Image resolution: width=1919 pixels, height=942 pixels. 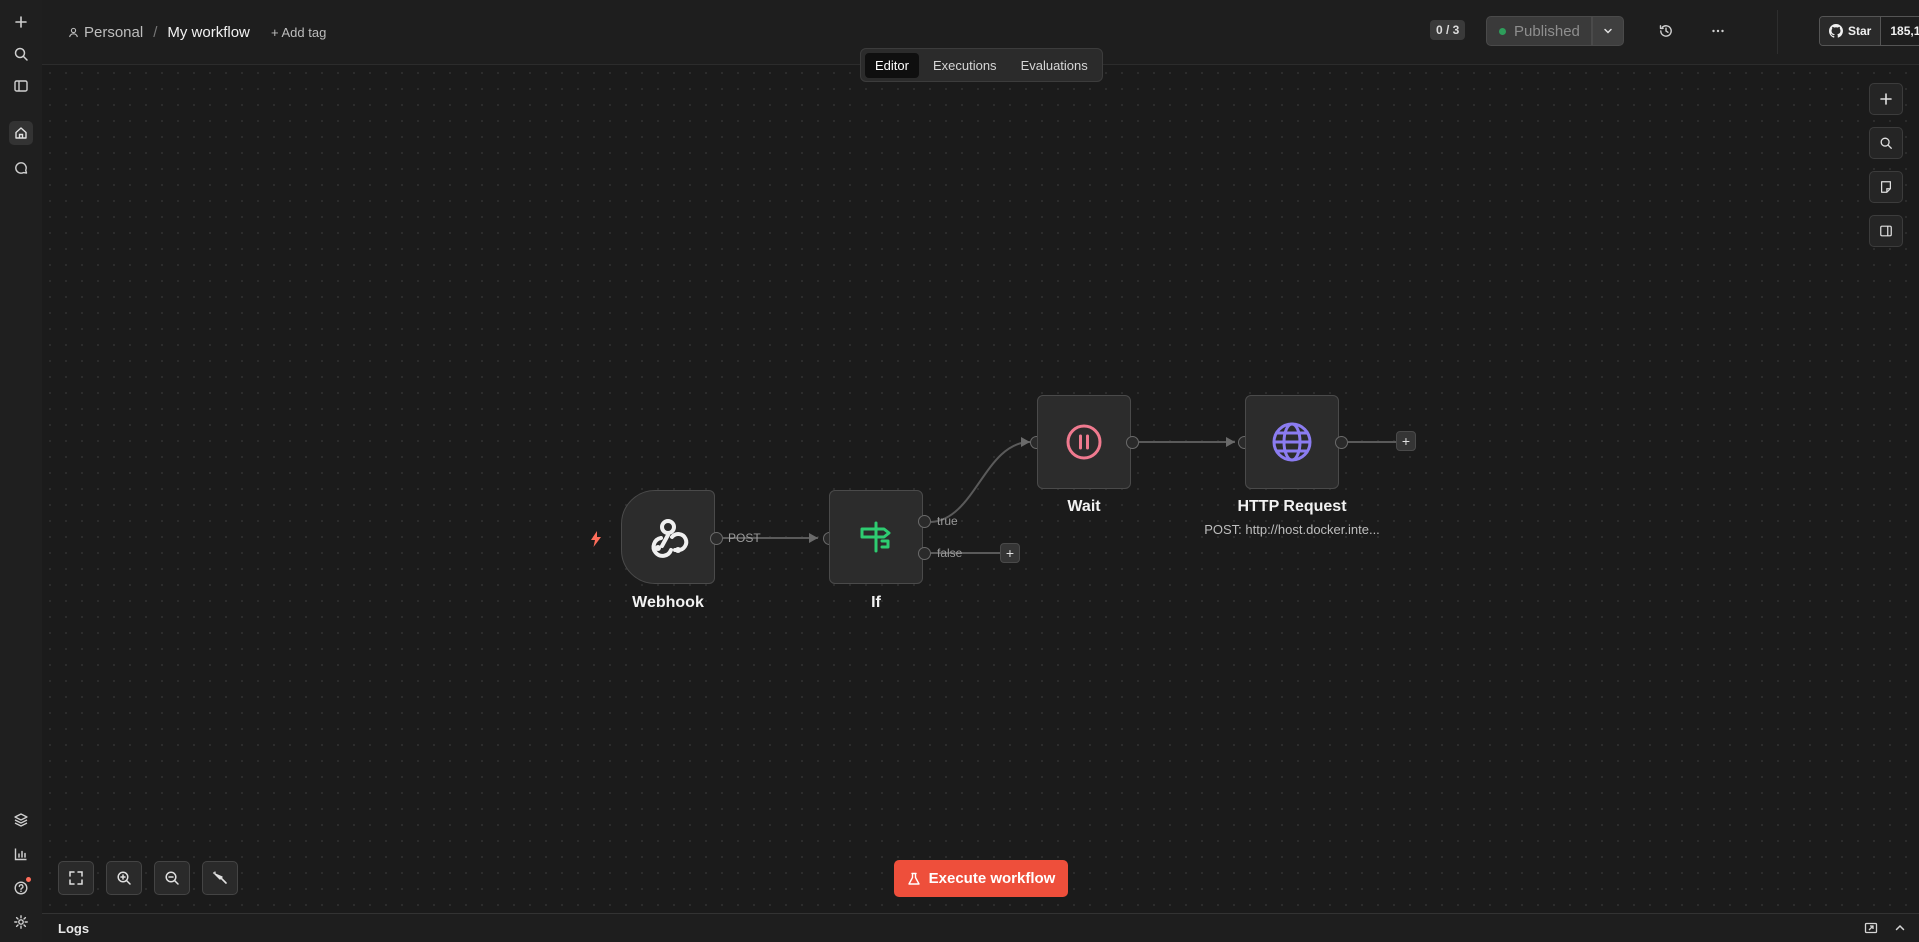 What do you see at coordinates (744, 538) in the screenshot?
I see `webhook-output-label: POST` at bounding box center [744, 538].